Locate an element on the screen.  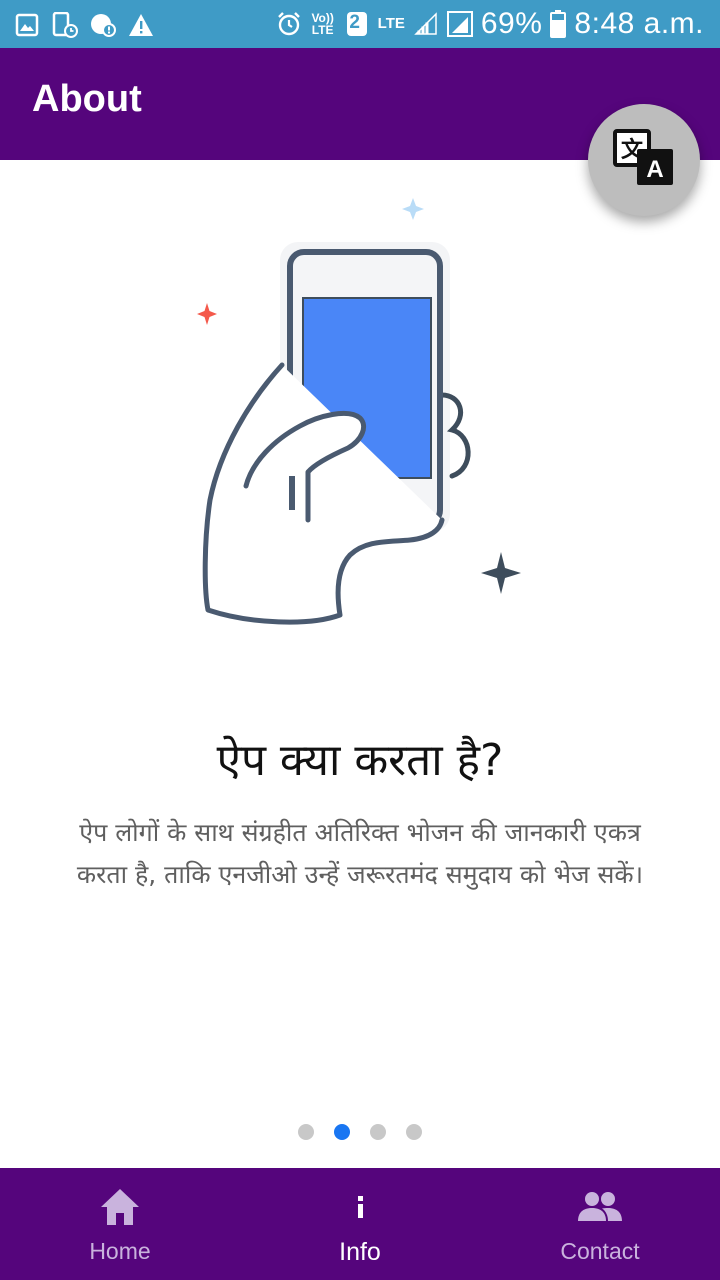
lte-label: LTE is located at coordinates (391, 23).